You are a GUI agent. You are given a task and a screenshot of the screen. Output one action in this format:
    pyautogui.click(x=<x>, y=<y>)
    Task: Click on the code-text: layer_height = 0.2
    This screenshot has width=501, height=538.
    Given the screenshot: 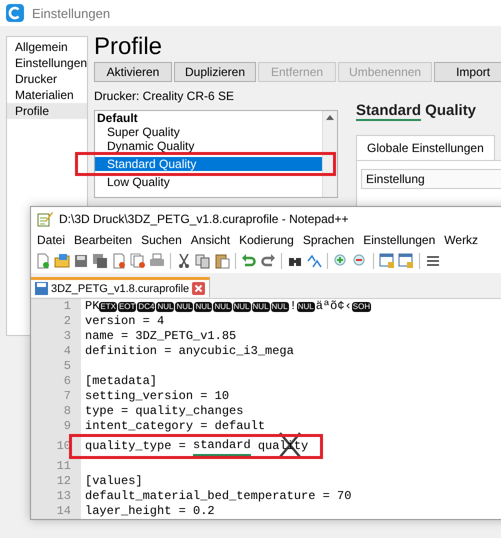 What is the action you would take?
    pyautogui.click(x=150, y=511)
    